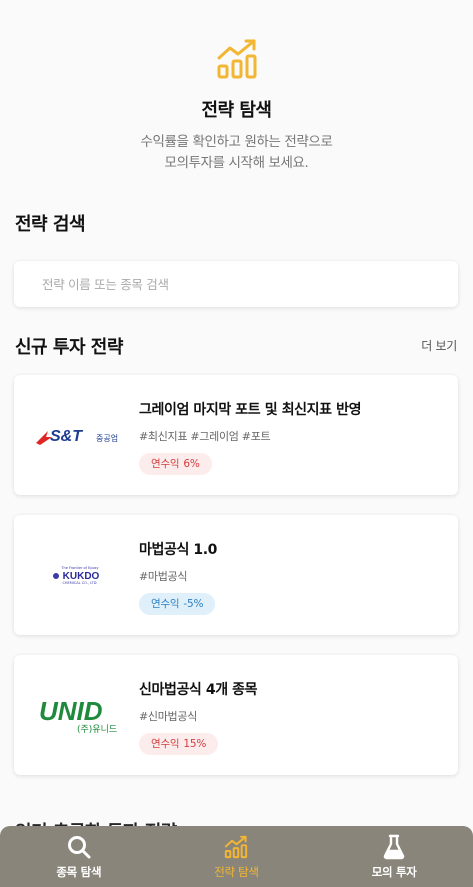 Image resolution: width=473 pixels, height=887 pixels. Describe the element at coordinates (178, 550) in the screenshot. I see `strategy-name: 마법공식 1.0` at that location.